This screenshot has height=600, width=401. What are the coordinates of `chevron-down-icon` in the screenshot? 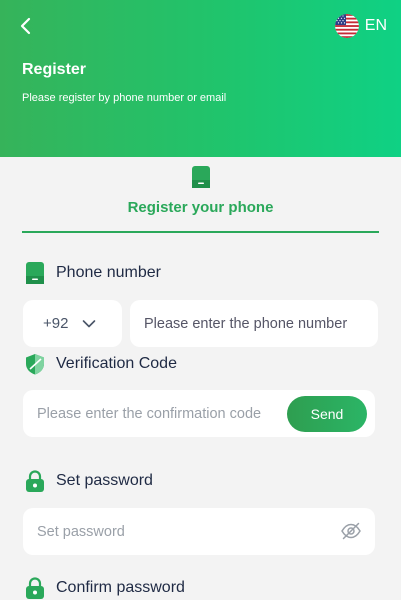 It's located at (89, 323).